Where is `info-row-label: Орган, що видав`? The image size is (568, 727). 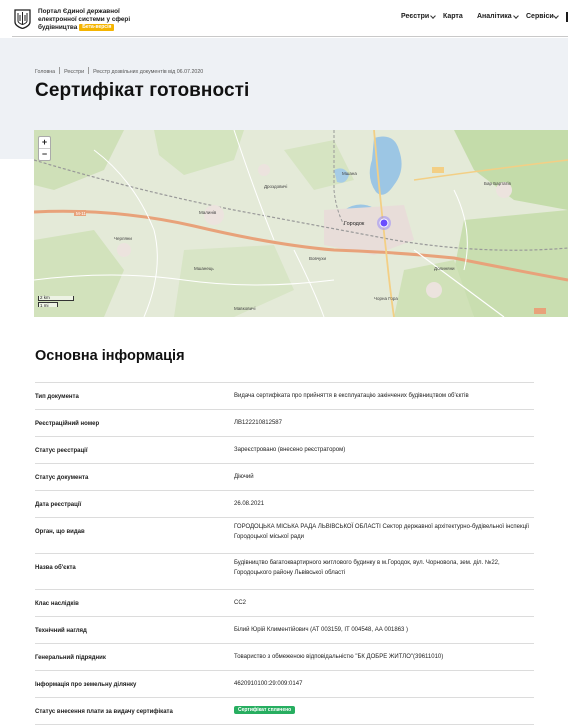
info-row-label: Орган, що видав is located at coordinates (60, 532).